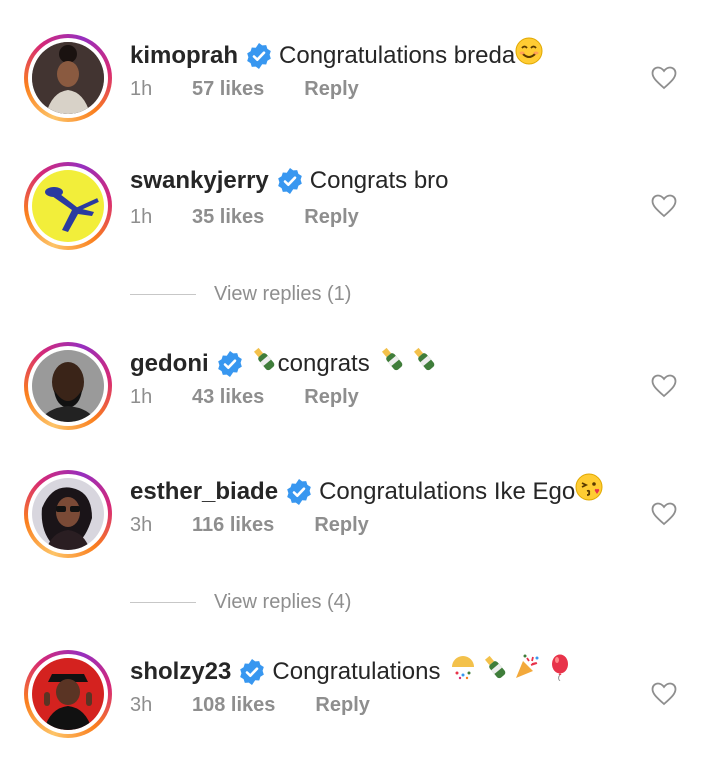 The image size is (720, 760). I want to click on username: swankyjerry, so click(199, 181).